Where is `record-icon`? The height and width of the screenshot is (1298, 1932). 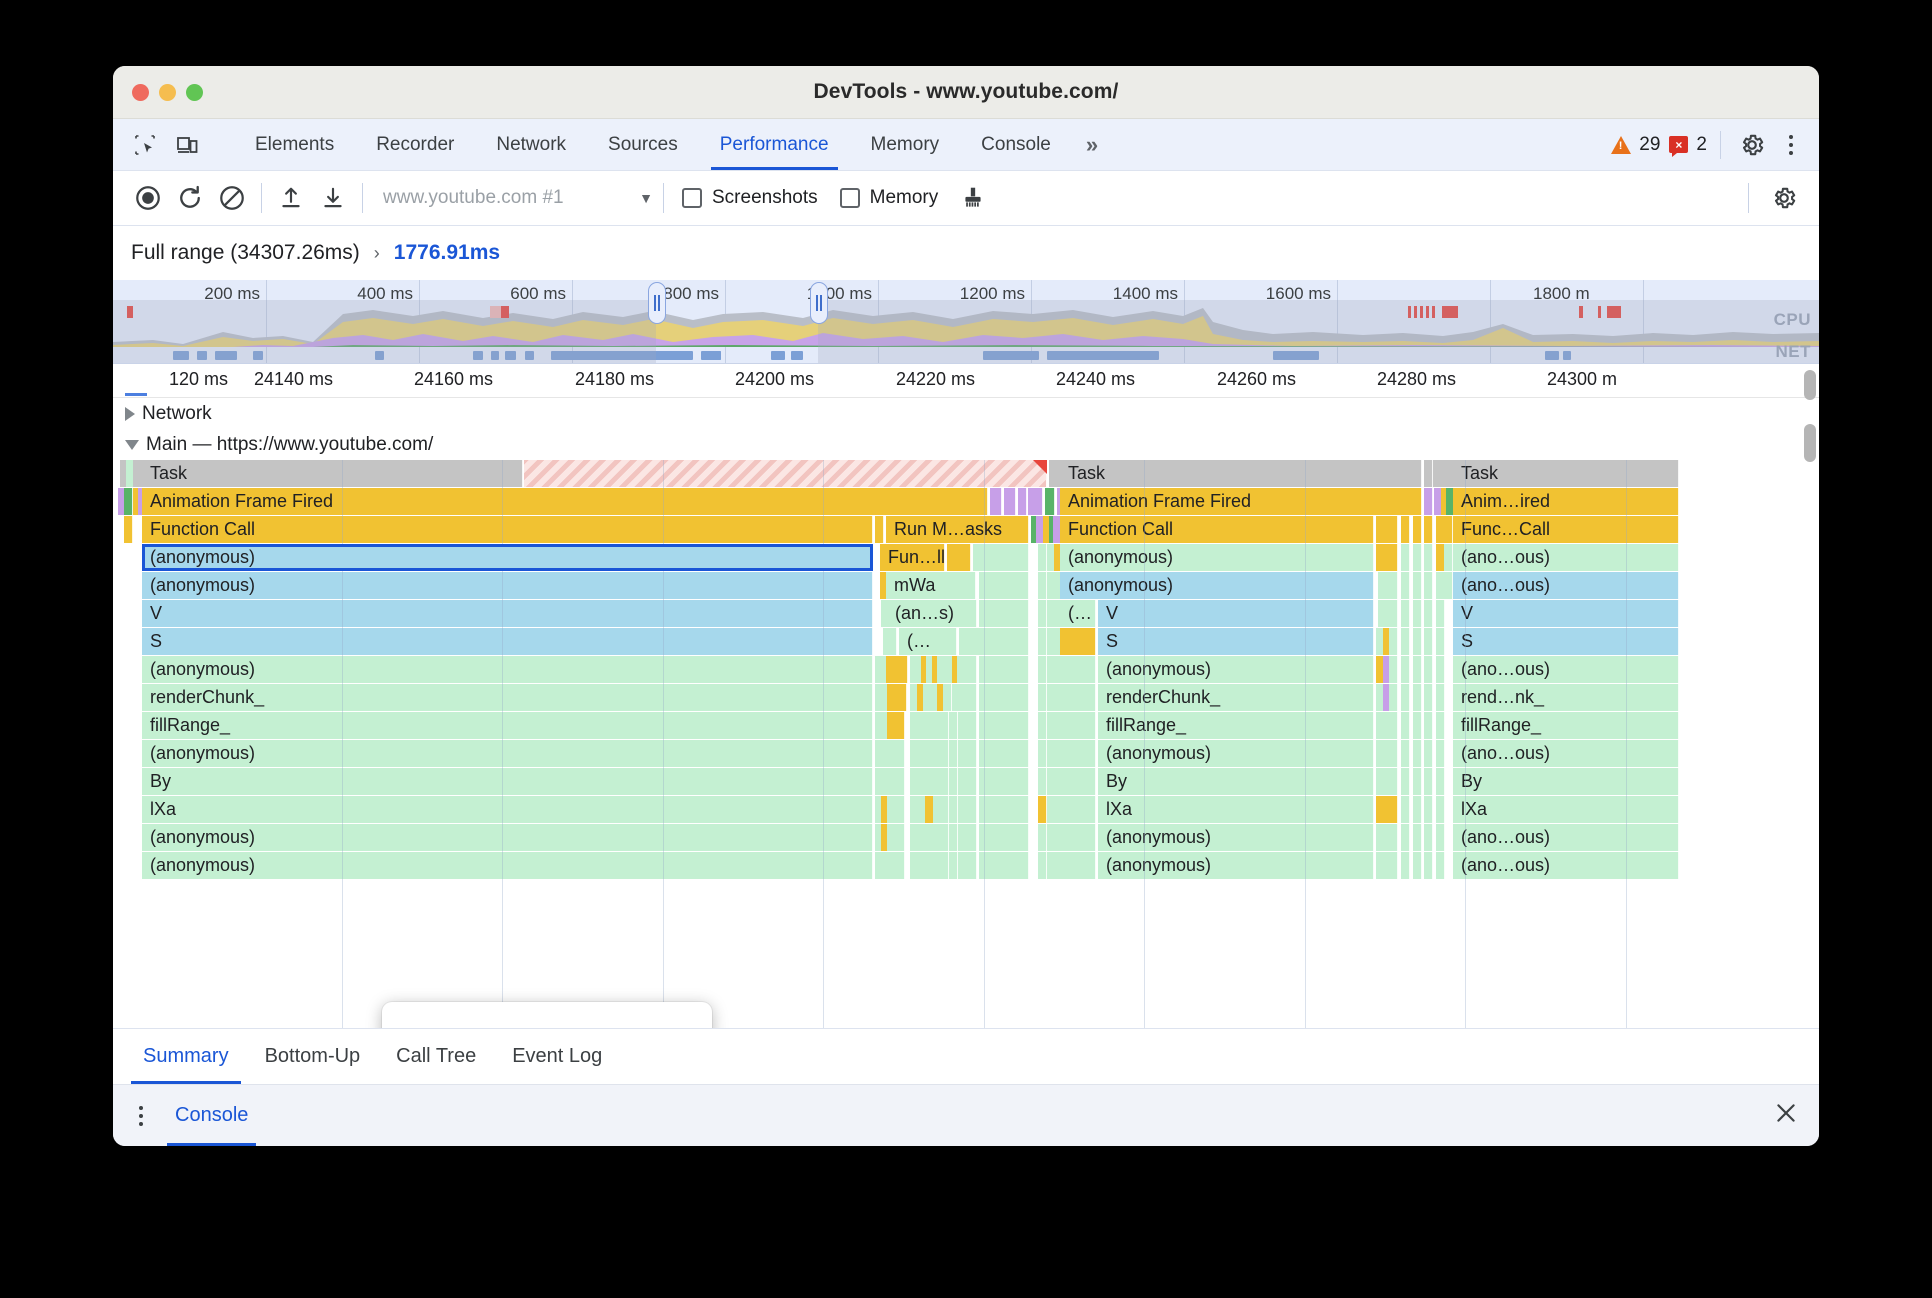
record-icon is located at coordinates (148, 198).